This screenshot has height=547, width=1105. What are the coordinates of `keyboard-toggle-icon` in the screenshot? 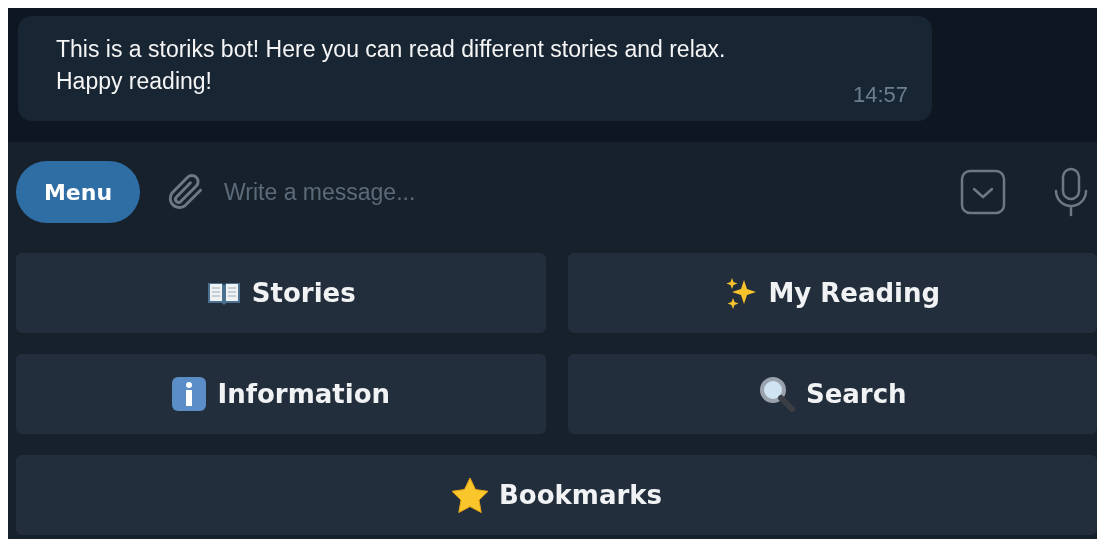 It's located at (983, 192).